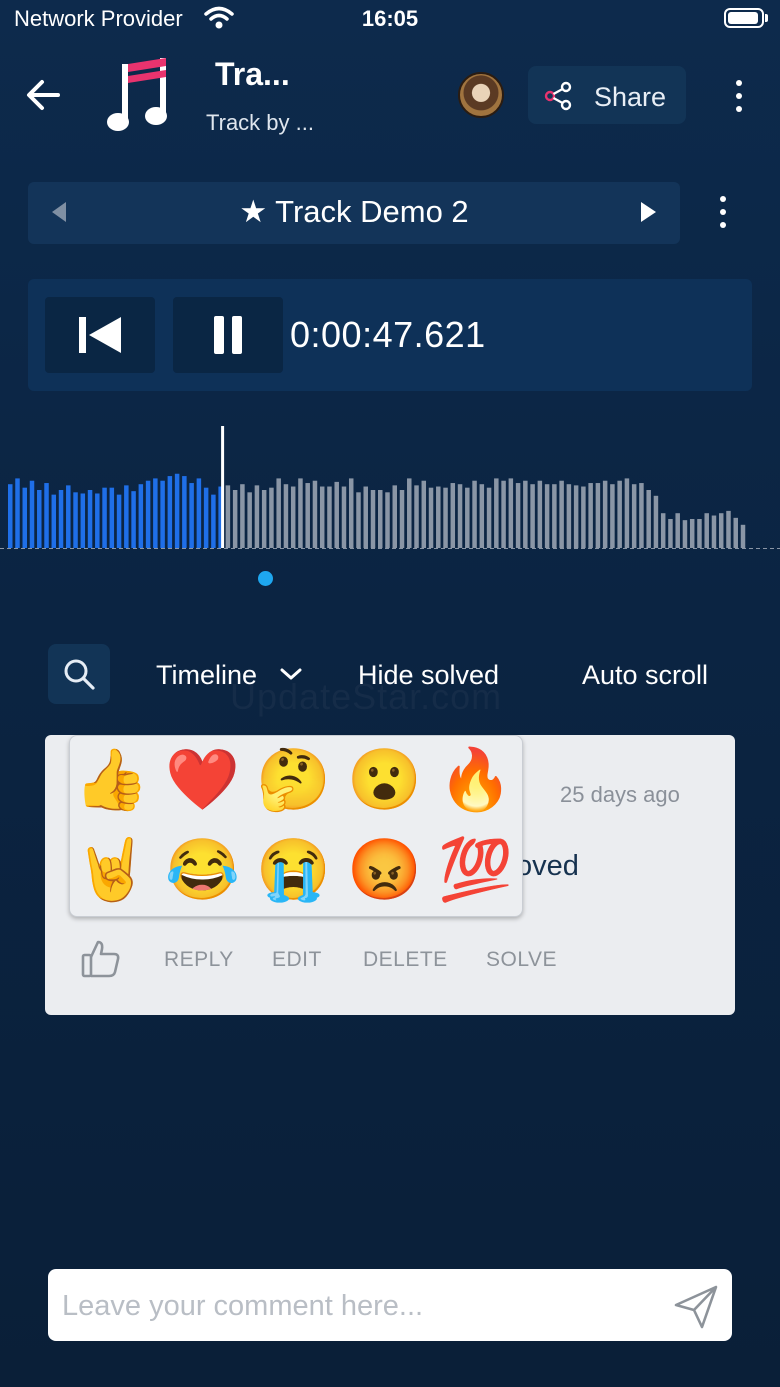  What do you see at coordinates (558, 98) in the screenshot?
I see `share-icon` at bounding box center [558, 98].